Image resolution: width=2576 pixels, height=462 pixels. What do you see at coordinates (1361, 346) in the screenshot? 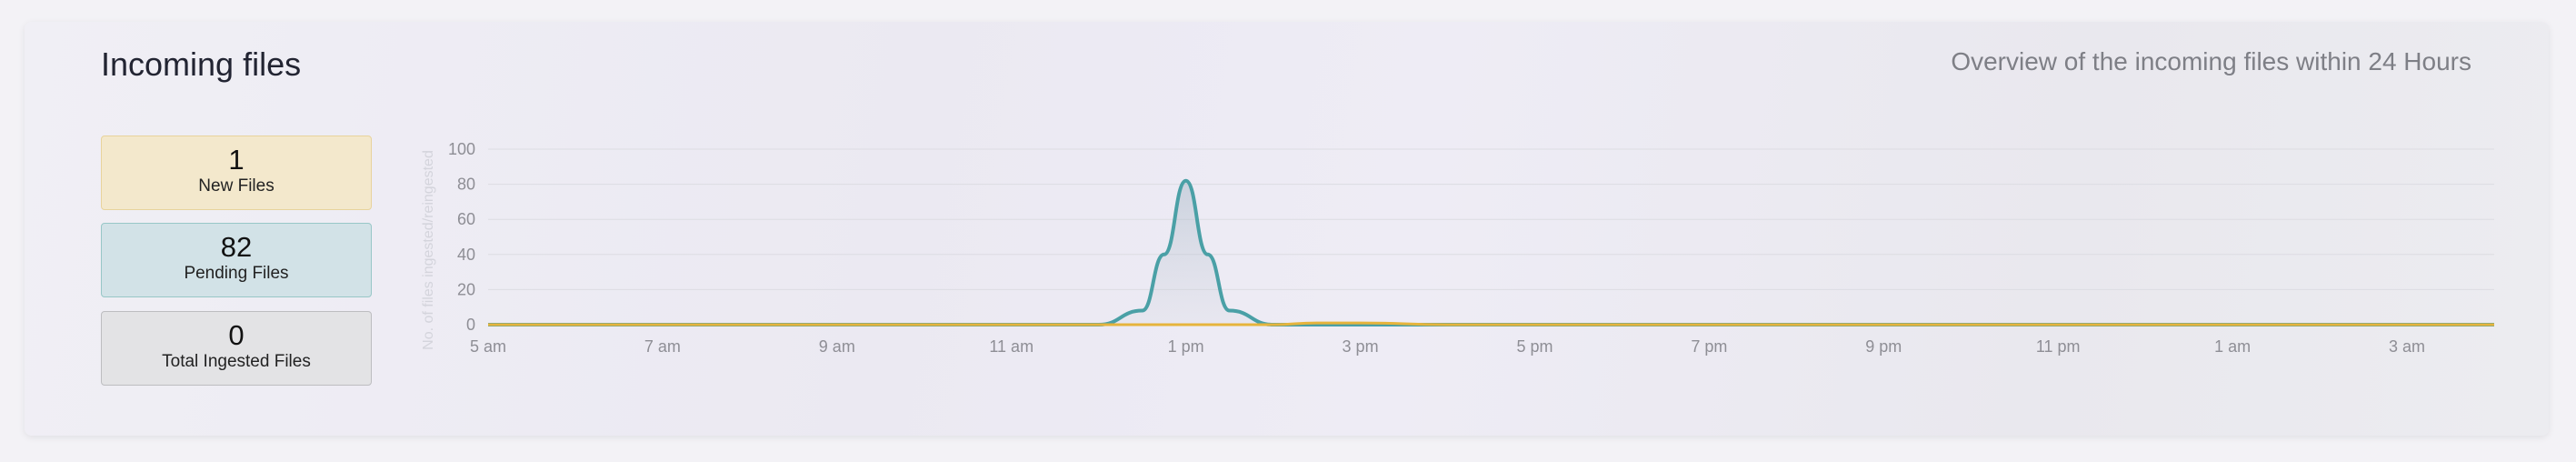
I see `x-tick-label: 3 pm` at bounding box center [1361, 346].